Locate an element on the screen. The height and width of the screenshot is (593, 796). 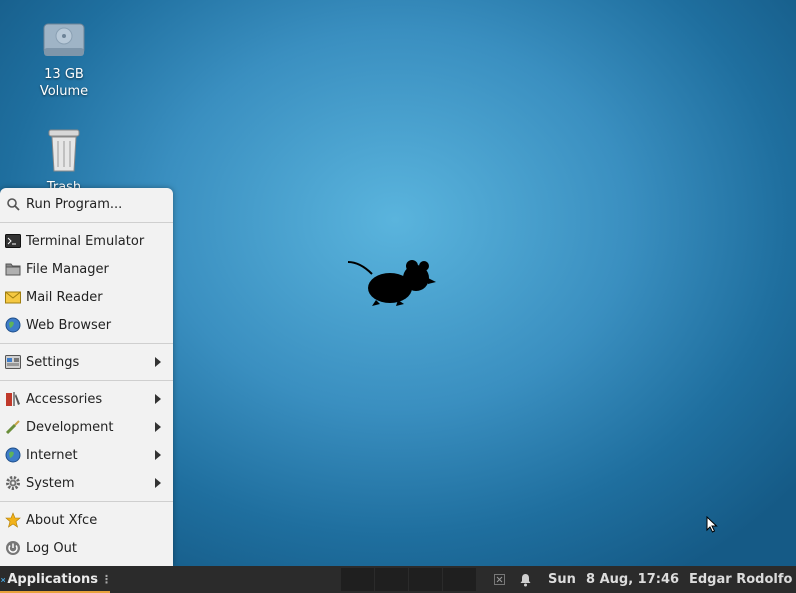
menu-item-file-manager: File Manager is located at coordinates (86, 269).